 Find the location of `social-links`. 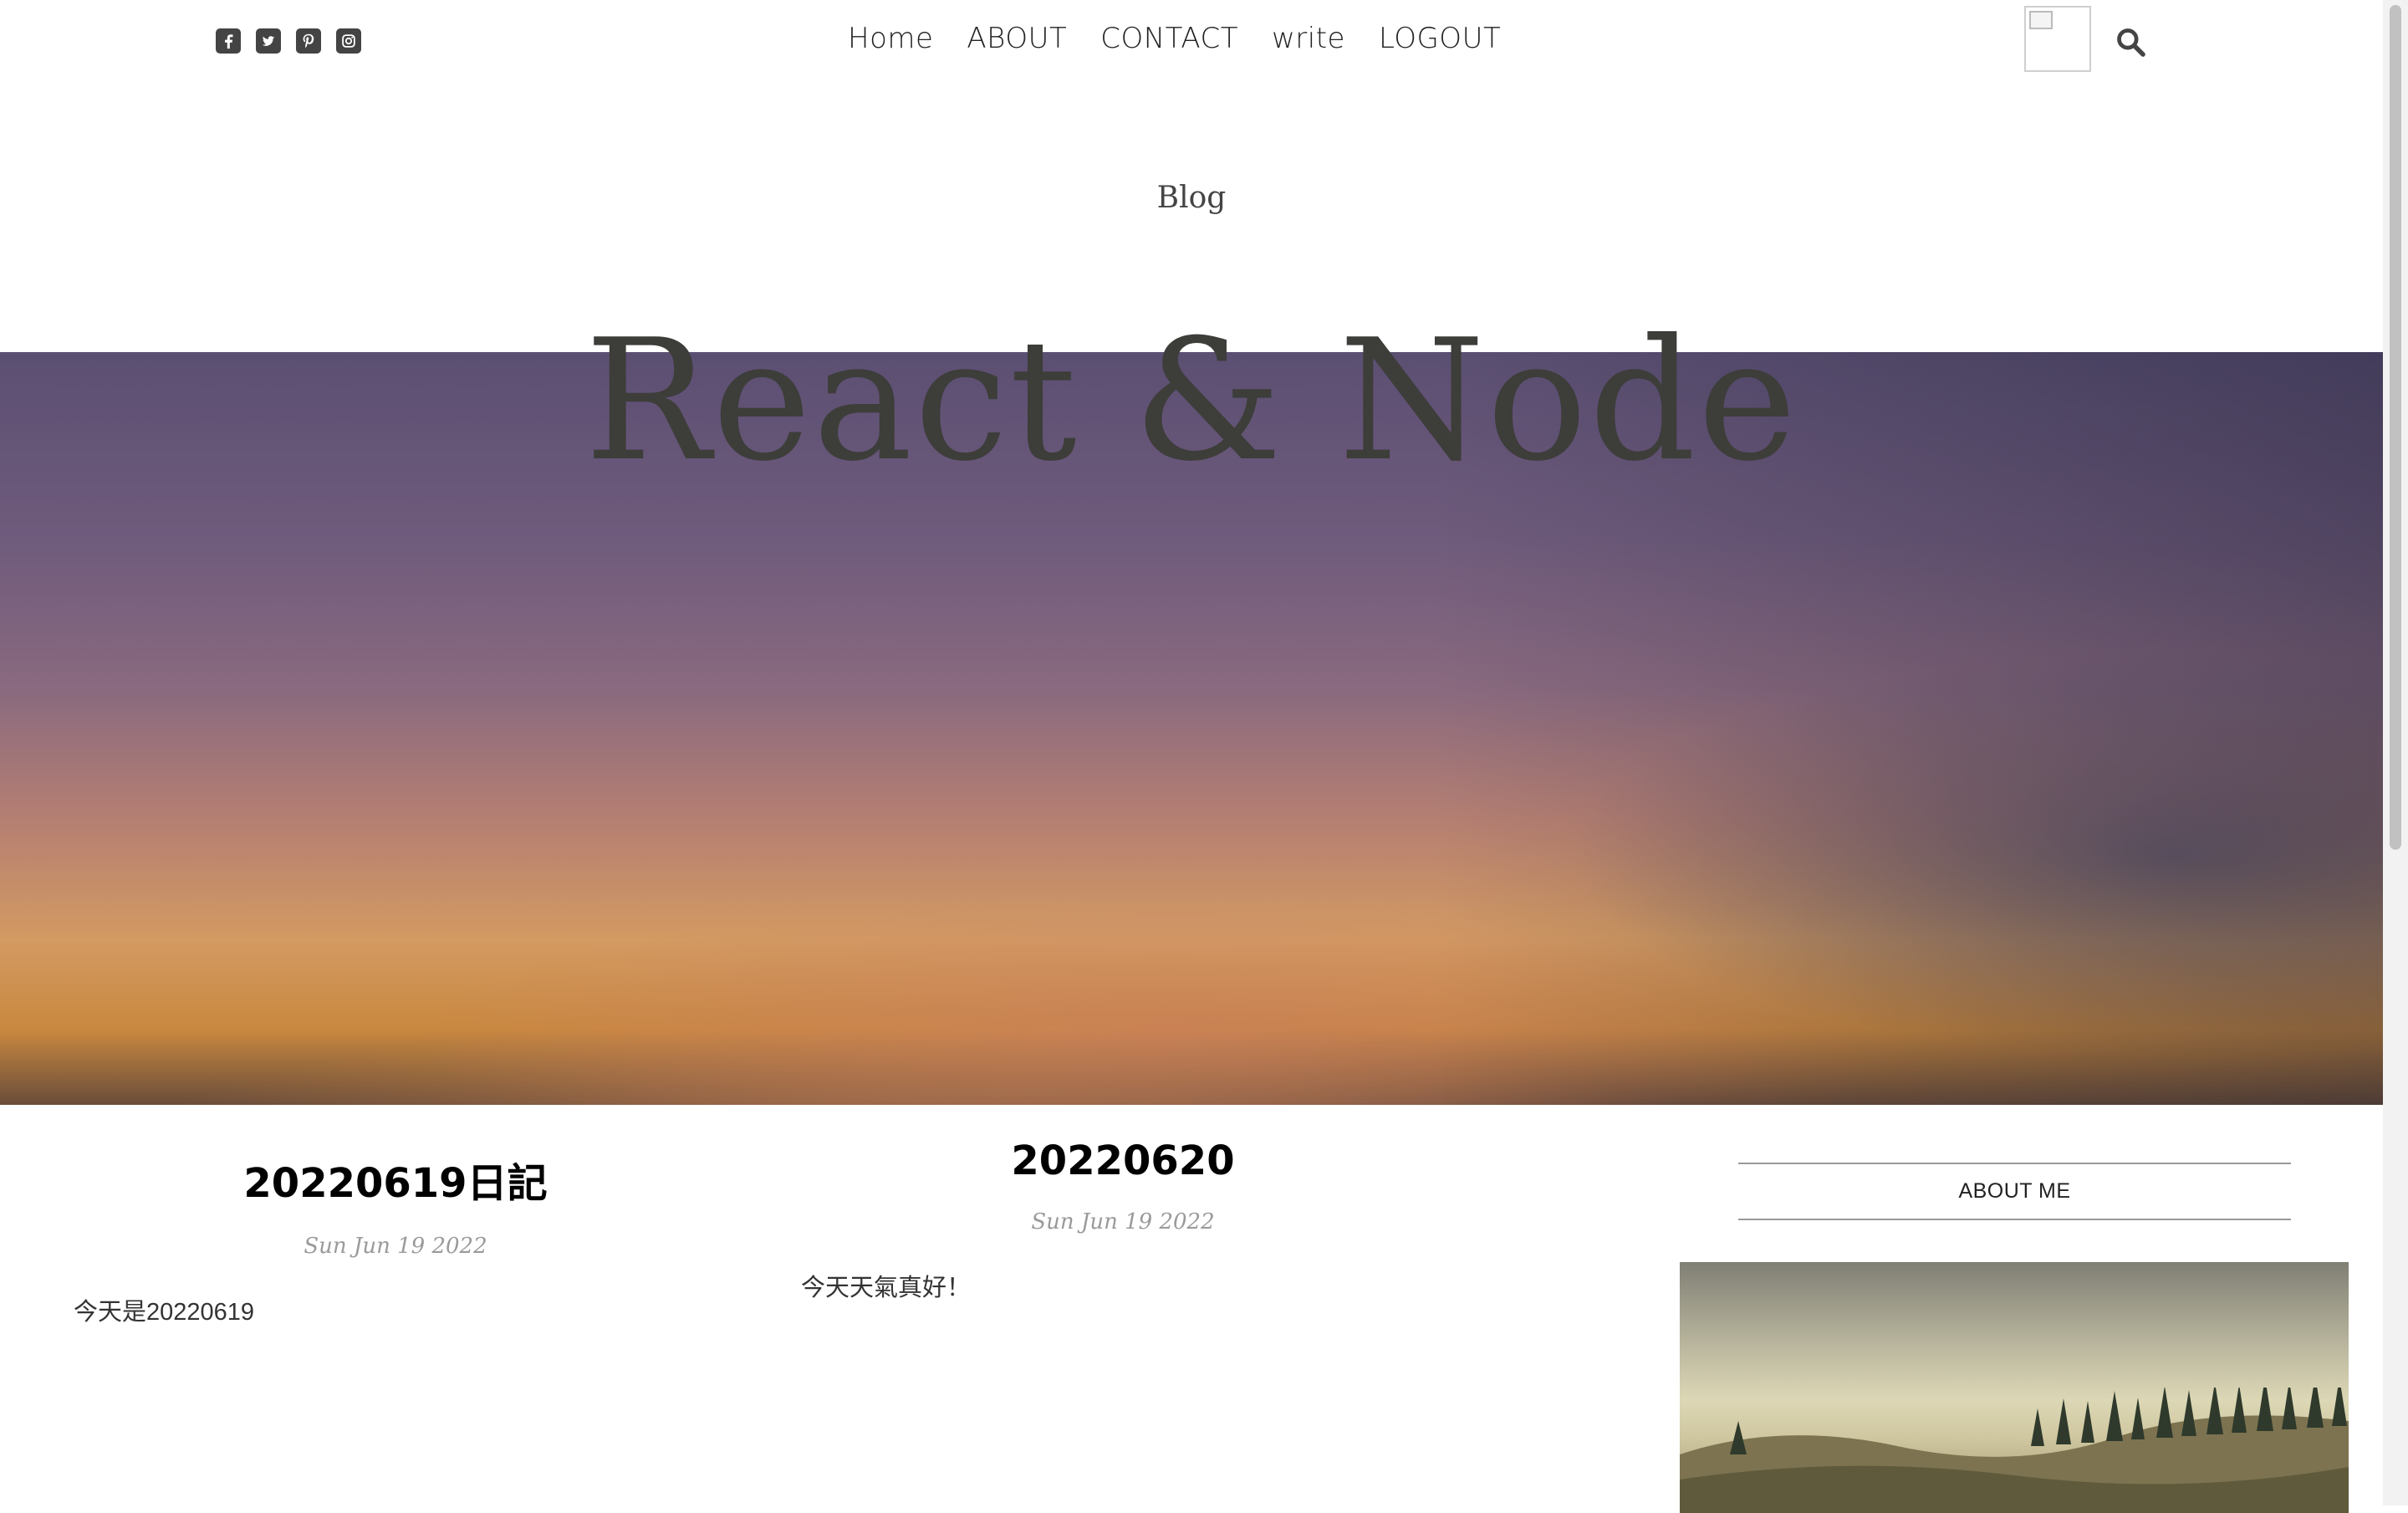

social-links is located at coordinates (289, 41).